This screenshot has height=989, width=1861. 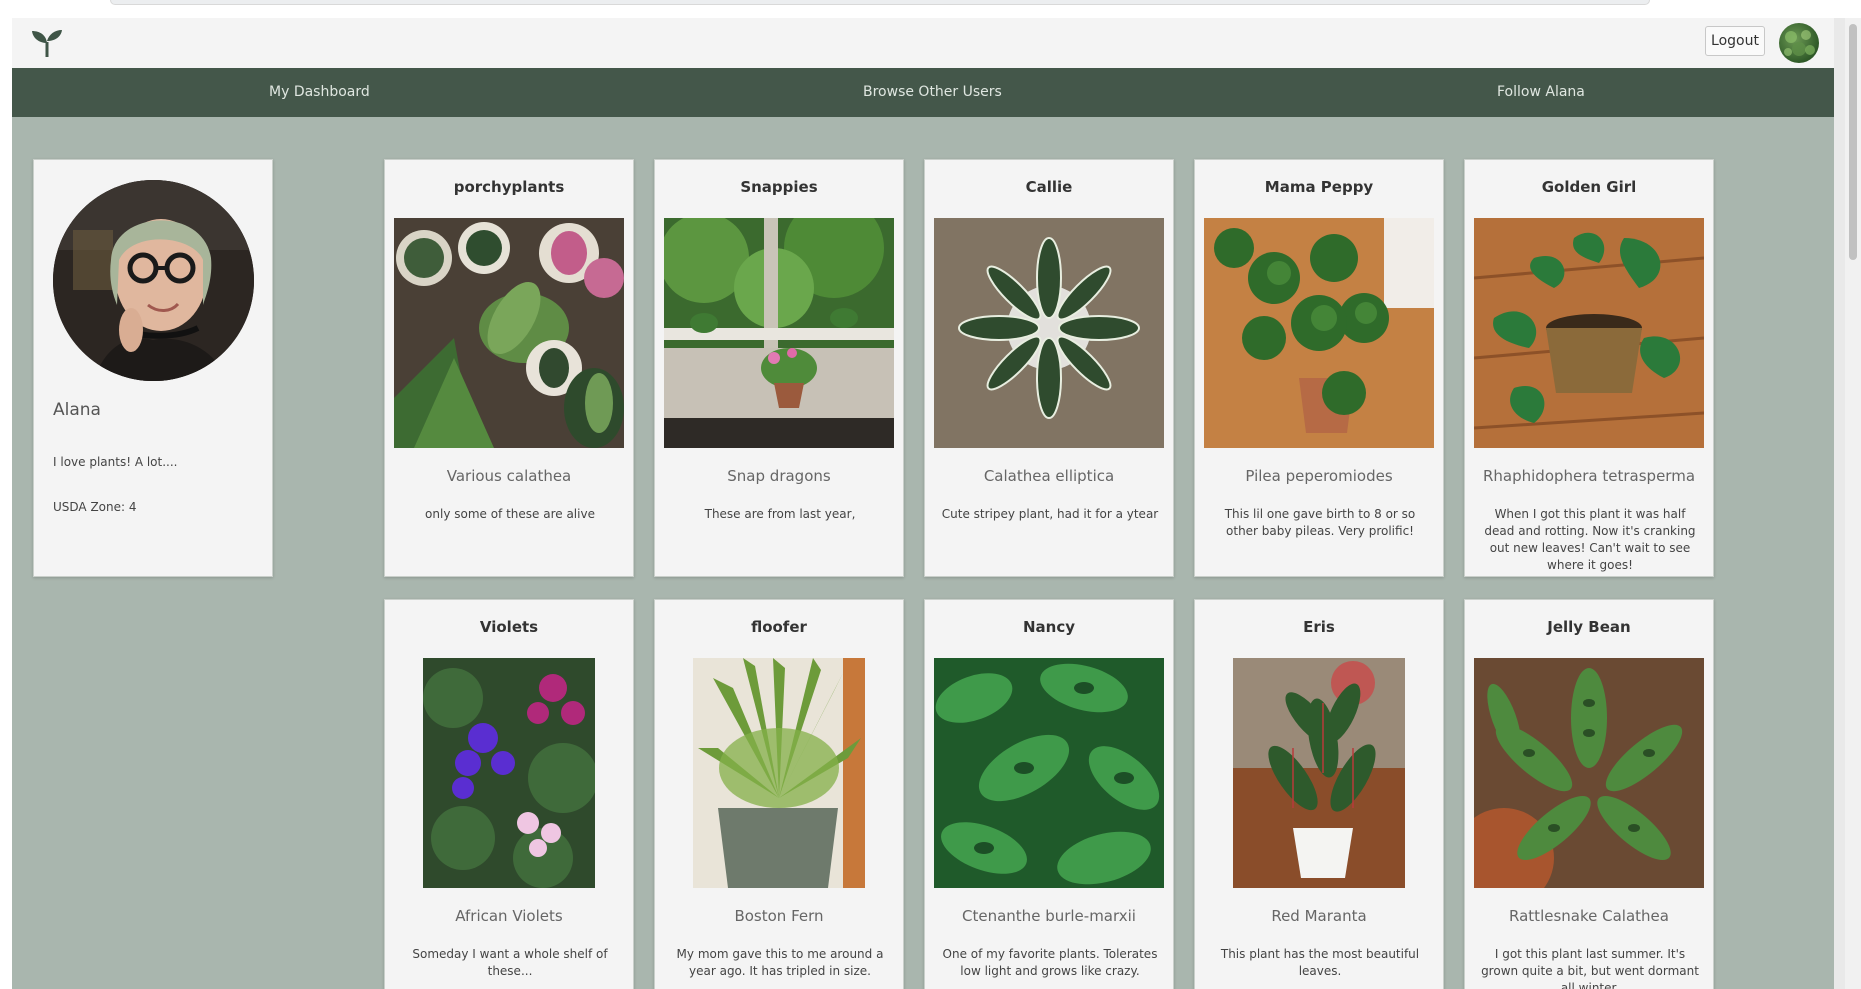 What do you see at coordinates (1049, 476) in the screenshot?
I see `plant-species: Calathea elliptica` at bounding box center [1049, 476].